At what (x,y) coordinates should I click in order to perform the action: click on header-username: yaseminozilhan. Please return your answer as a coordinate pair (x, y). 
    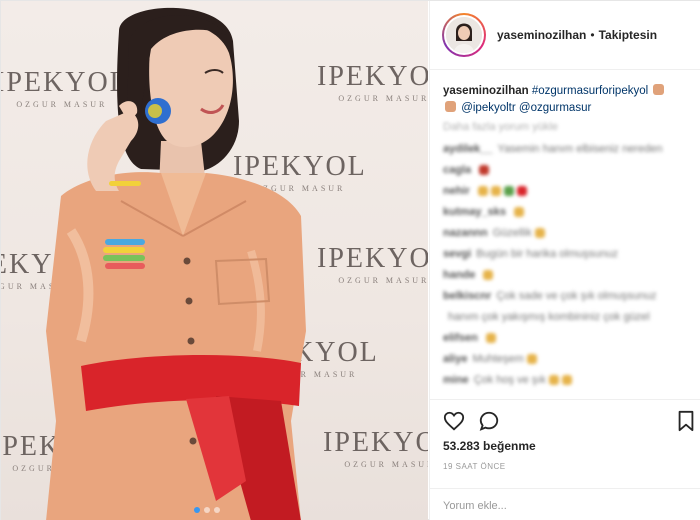
    Looking at the image, I should click on (541, 35).